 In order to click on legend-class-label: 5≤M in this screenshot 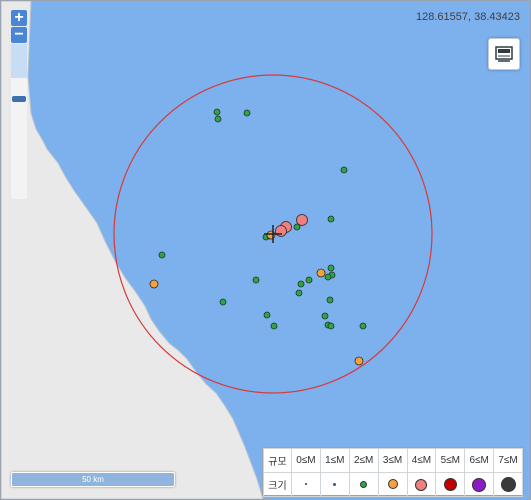, I will do `click(450, 460)`.